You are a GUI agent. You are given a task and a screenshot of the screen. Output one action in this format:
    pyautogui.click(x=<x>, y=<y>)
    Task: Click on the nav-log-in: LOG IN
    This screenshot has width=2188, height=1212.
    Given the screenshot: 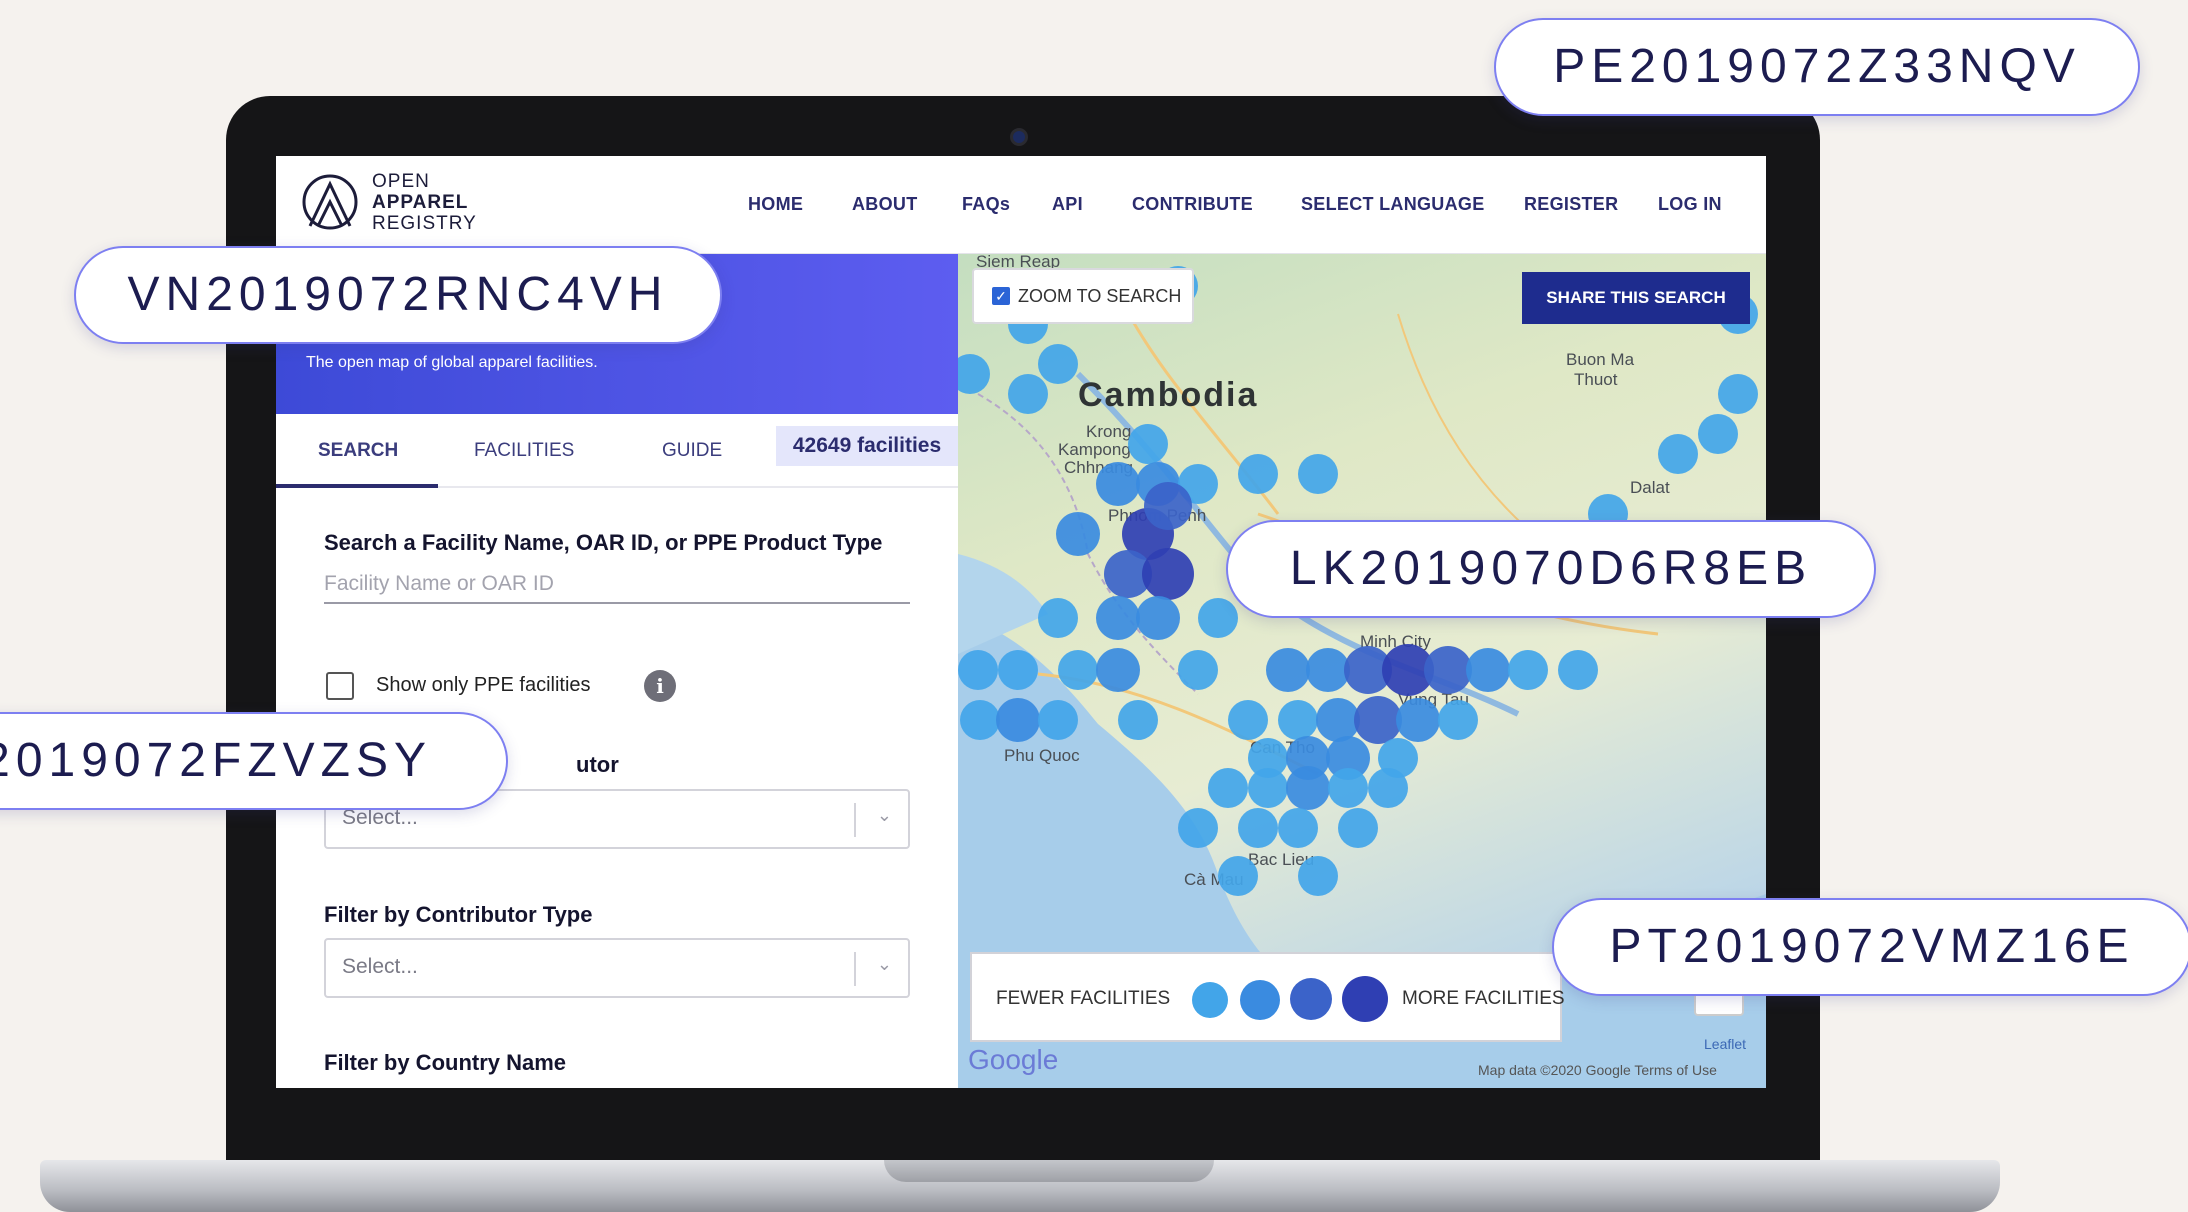 What is the action you would take?
    pyautogui.click(x=1690, y=204)
    